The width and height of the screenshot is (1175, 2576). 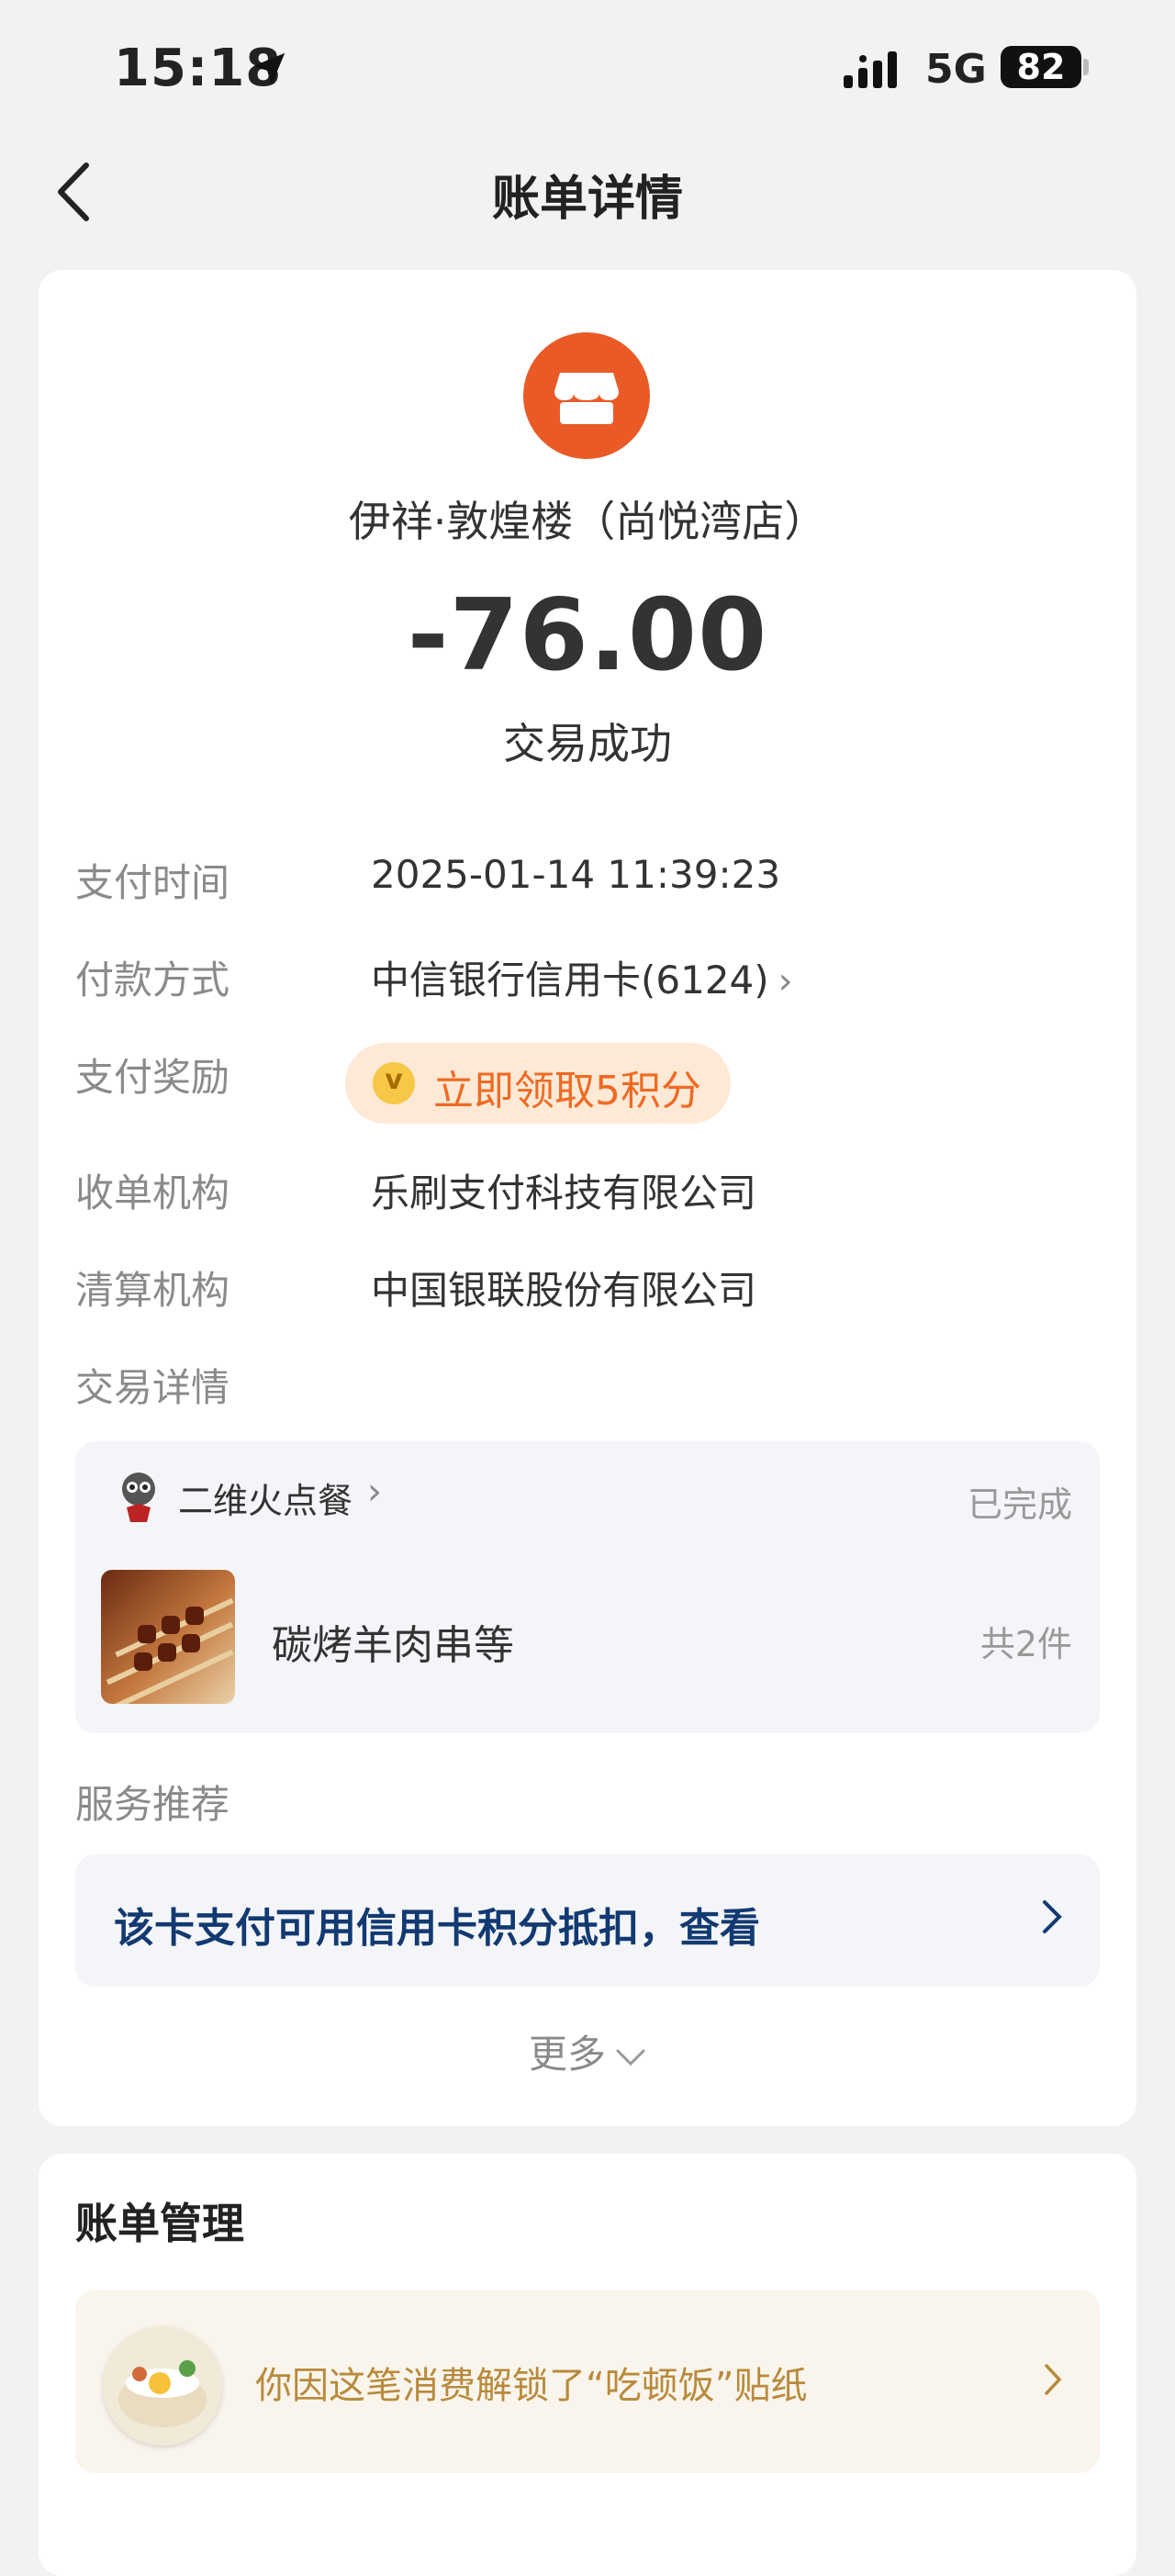 What do you see at coordinates (394, 1083) in the screenshot?
I see `points-coin-icon: v` at bounding box center [394, 1083].